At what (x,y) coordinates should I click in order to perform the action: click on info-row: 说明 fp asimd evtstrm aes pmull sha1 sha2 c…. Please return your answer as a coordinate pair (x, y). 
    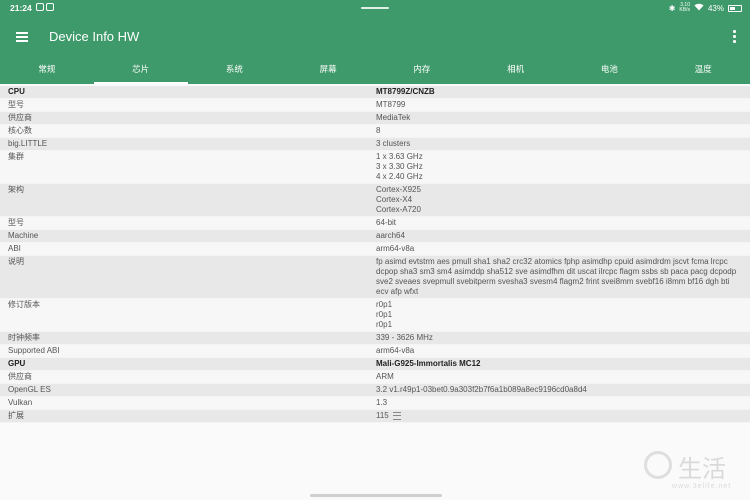
    Looking at the image, I should click on (375, 277).